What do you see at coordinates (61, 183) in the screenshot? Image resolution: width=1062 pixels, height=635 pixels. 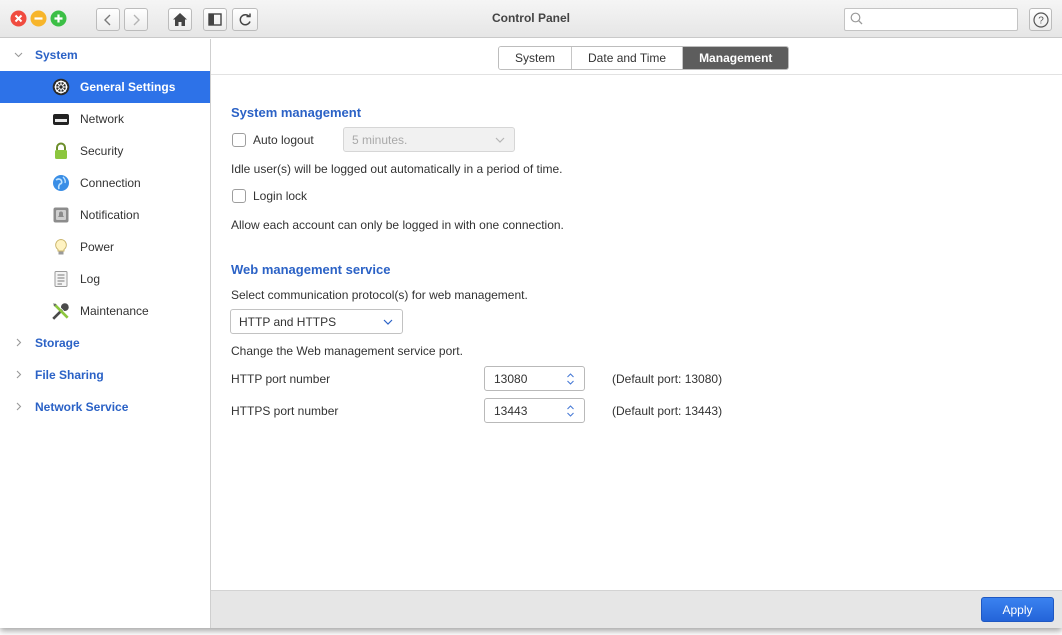 I see `globe-icon` at bounding box center [61, 183].